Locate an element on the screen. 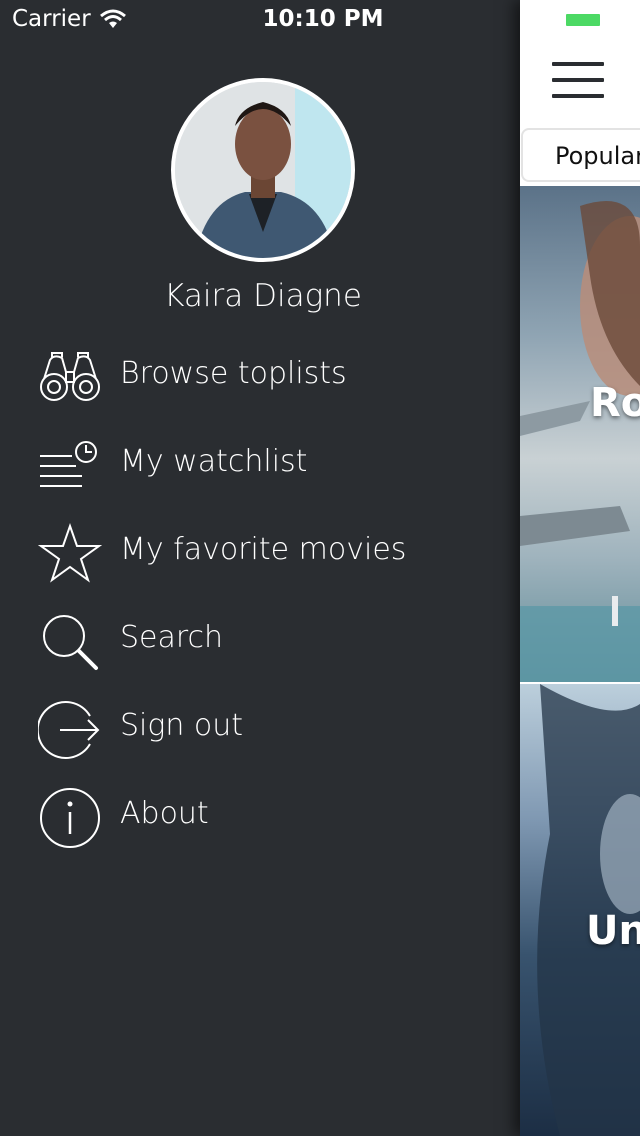 The height and width of the screenshot is (1136, 640). hamburger-menu-icon is located at coordinates (578, 81).